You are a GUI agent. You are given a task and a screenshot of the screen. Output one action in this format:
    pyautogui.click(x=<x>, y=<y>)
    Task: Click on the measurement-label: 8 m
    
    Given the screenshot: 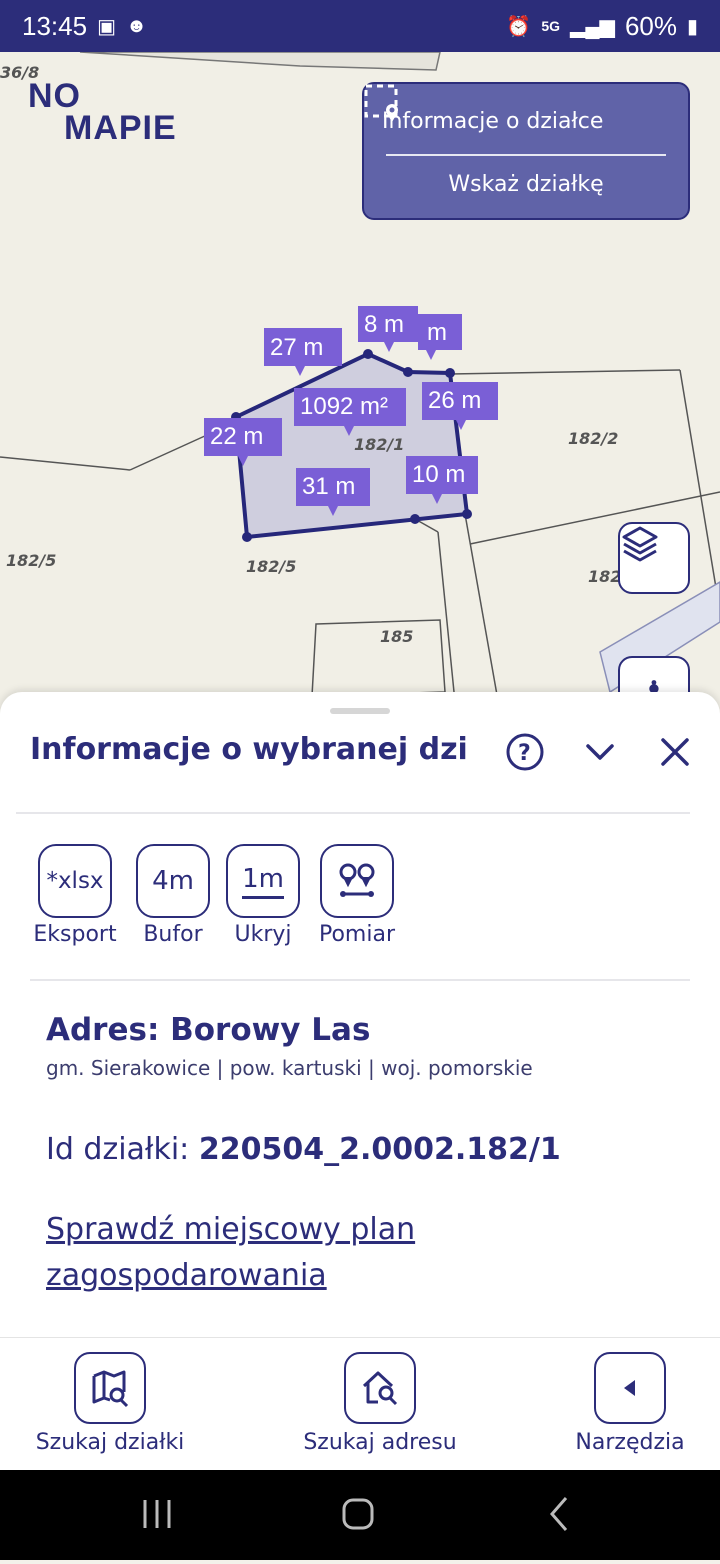 What is the action you would take?
    pyautogui.click(x=384, y=324)
    